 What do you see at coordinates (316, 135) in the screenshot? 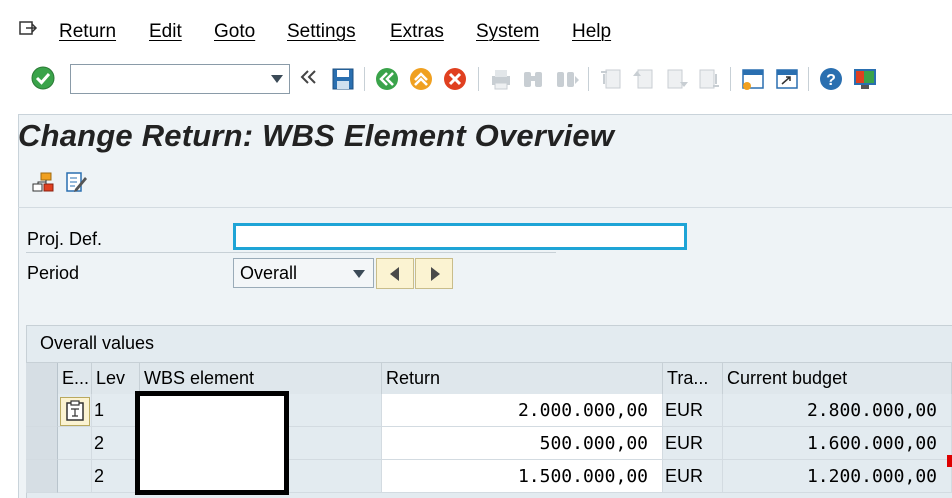
I see `screen-title: Change Return: WBS Element Overview` at bounding box center [316, 135].